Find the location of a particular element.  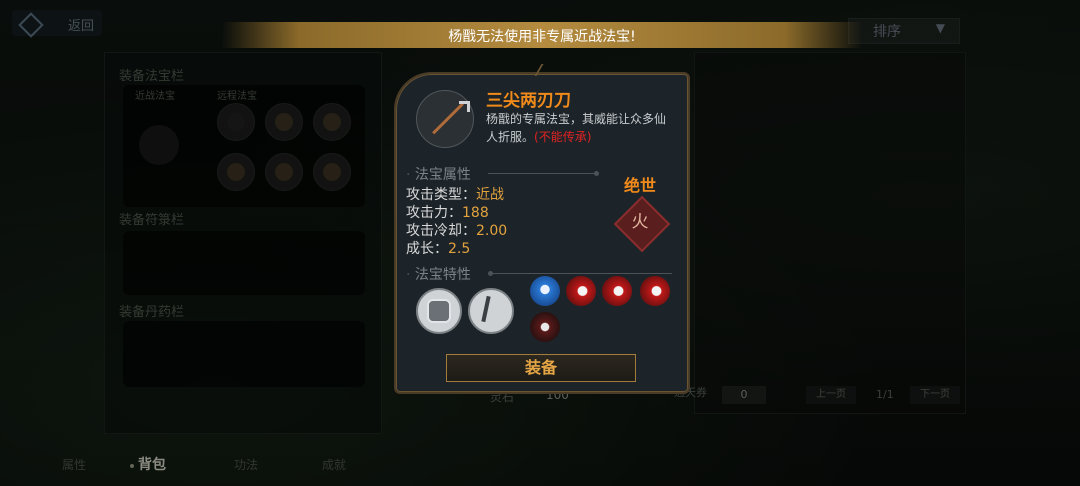

item-note: (不能传承) is located at coordinates (563, 137).